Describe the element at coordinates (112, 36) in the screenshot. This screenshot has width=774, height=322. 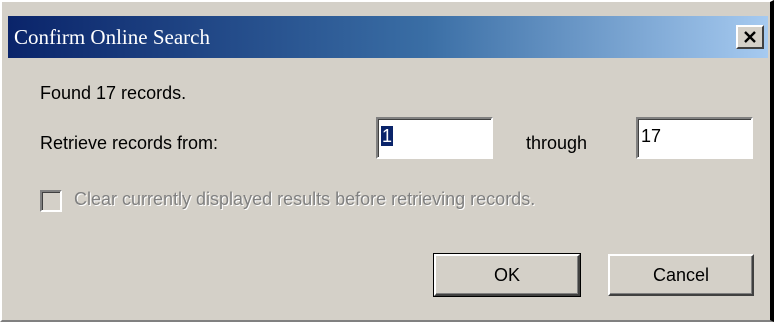
I see `window-title: Confirm Online Search` at that location.